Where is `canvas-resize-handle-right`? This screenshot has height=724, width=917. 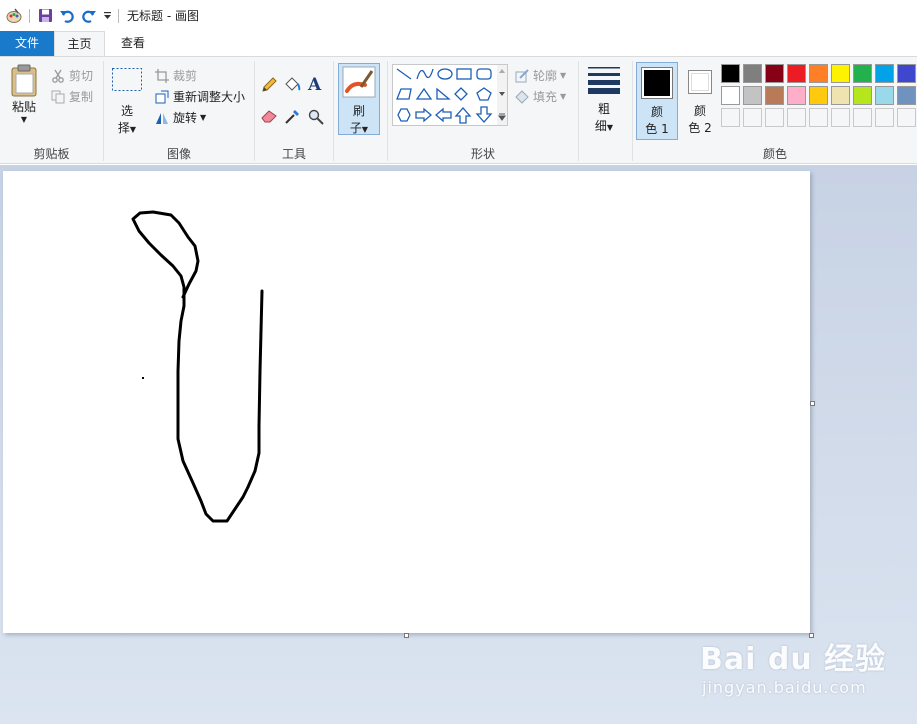
canvas-resize-handle-right is located at coordinates (812, 403).